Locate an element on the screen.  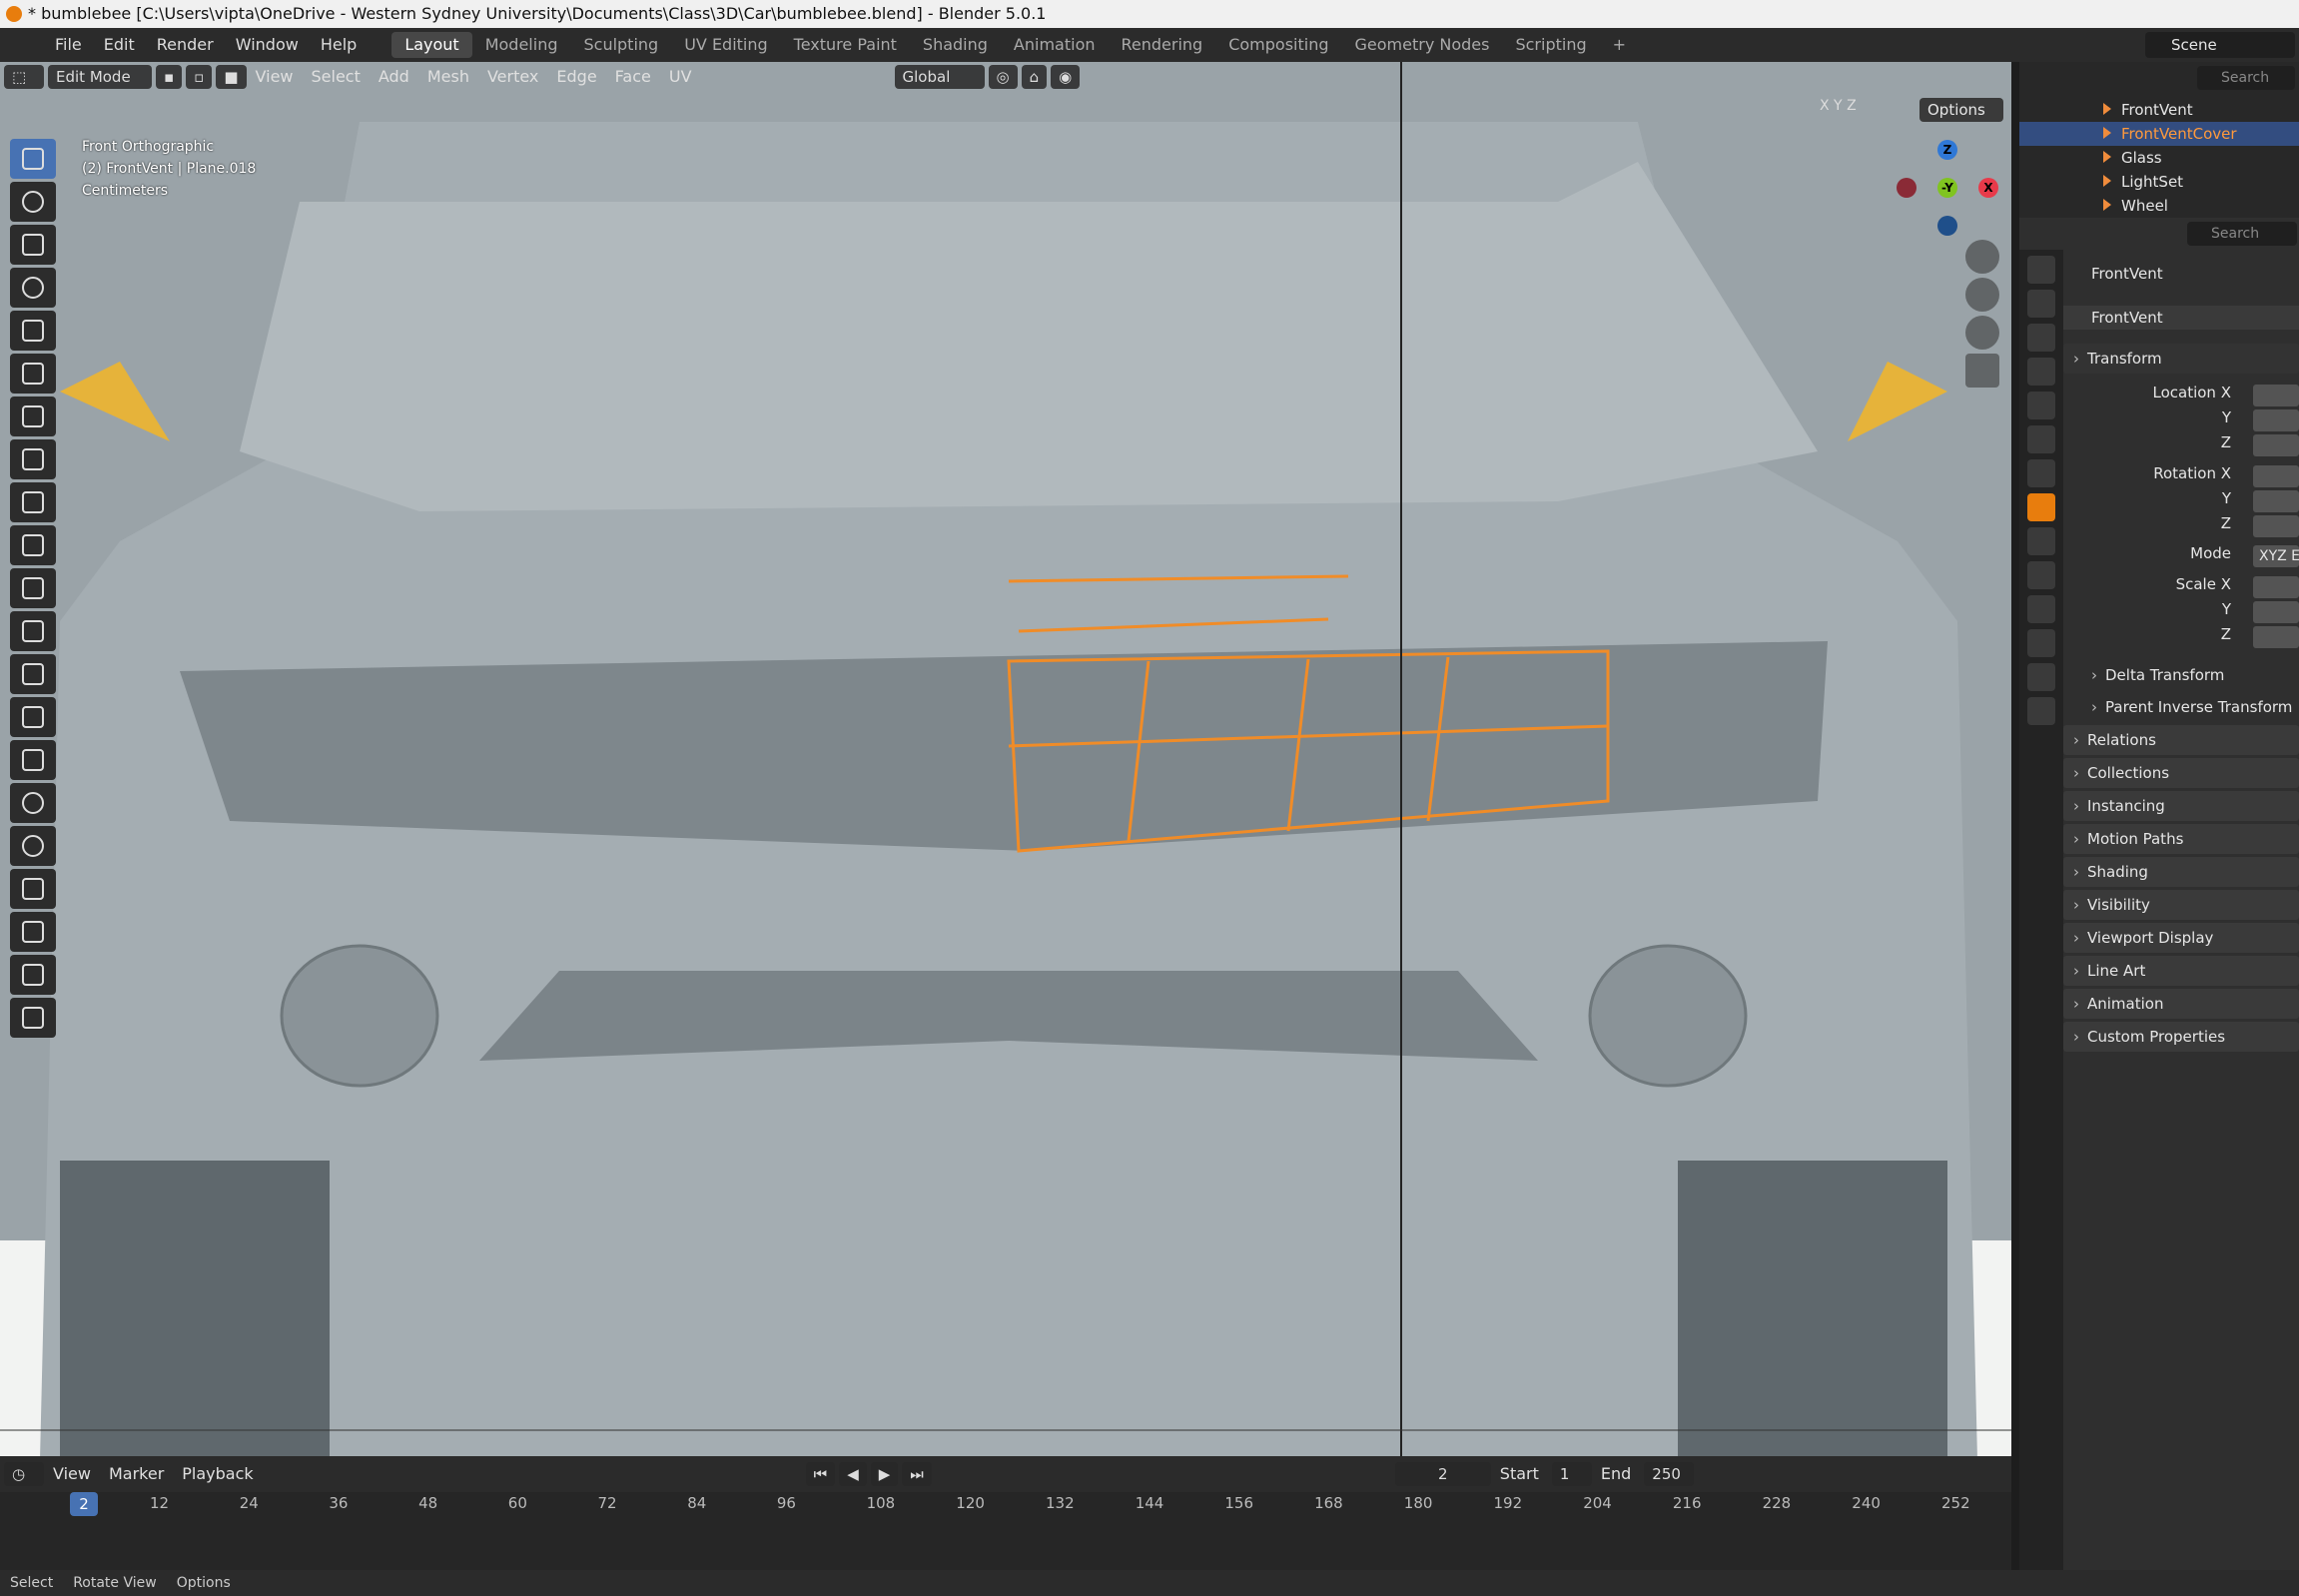
scene-selector: Scene is located at coordinates (2220, 45).